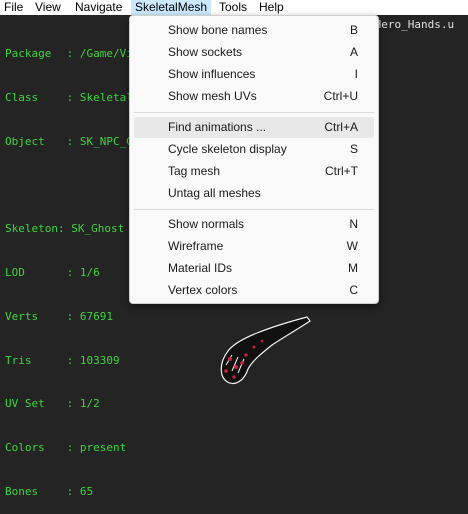  Describe the element at coordinates (341, 127) in the screenshot. I see `menu-item-shortcut: Ctrl+A` at that location.